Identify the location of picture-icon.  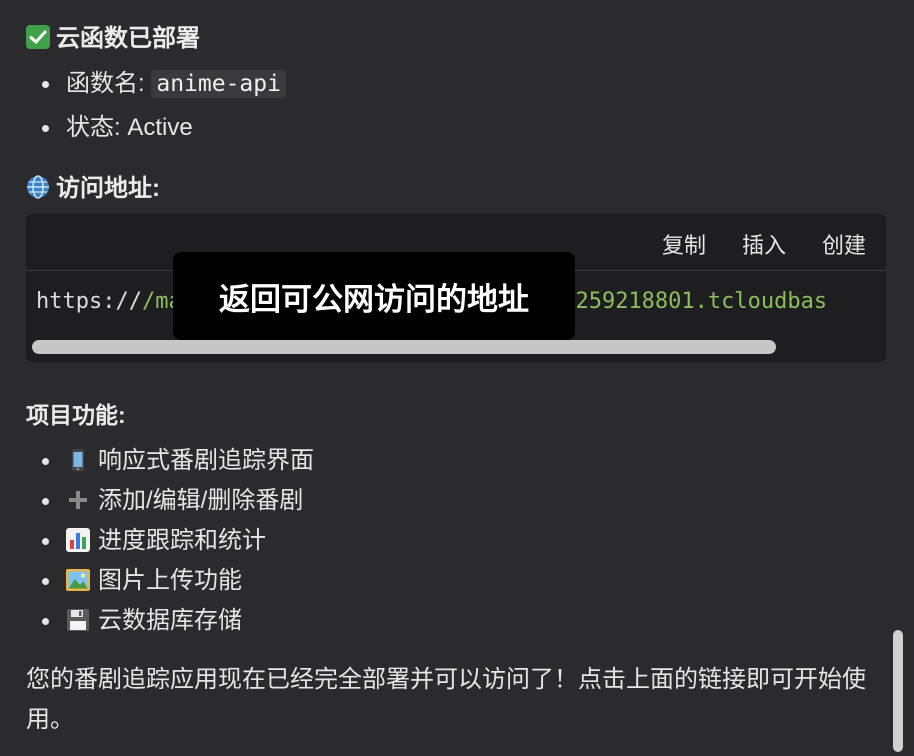
(78, 580).